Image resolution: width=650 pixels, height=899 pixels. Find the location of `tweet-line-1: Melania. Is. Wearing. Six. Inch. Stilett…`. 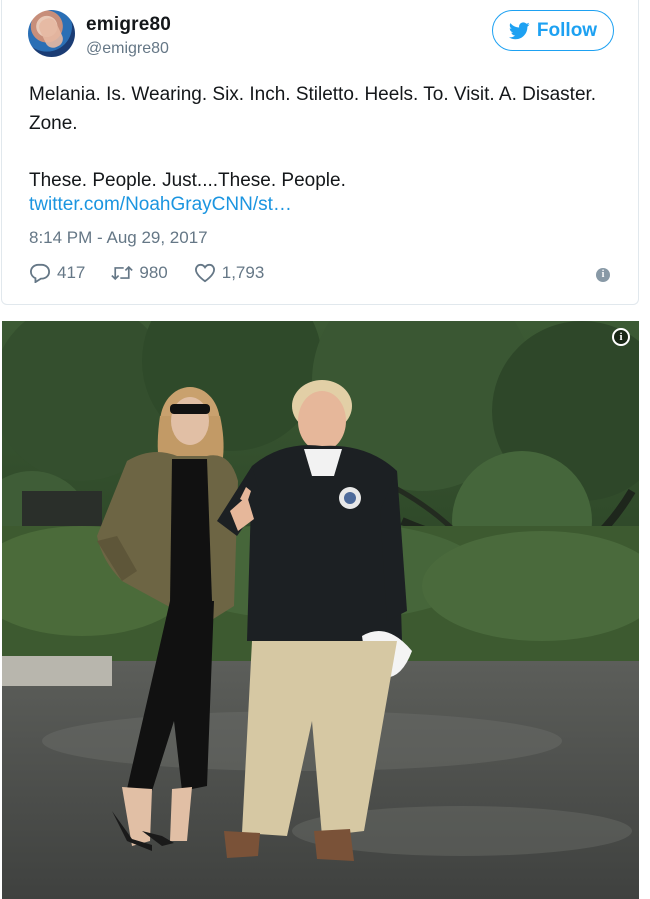

tweet-line-1: Melania. Is. Wearing. Six. Inch. Stilett… is located at coordinates (313, 109).